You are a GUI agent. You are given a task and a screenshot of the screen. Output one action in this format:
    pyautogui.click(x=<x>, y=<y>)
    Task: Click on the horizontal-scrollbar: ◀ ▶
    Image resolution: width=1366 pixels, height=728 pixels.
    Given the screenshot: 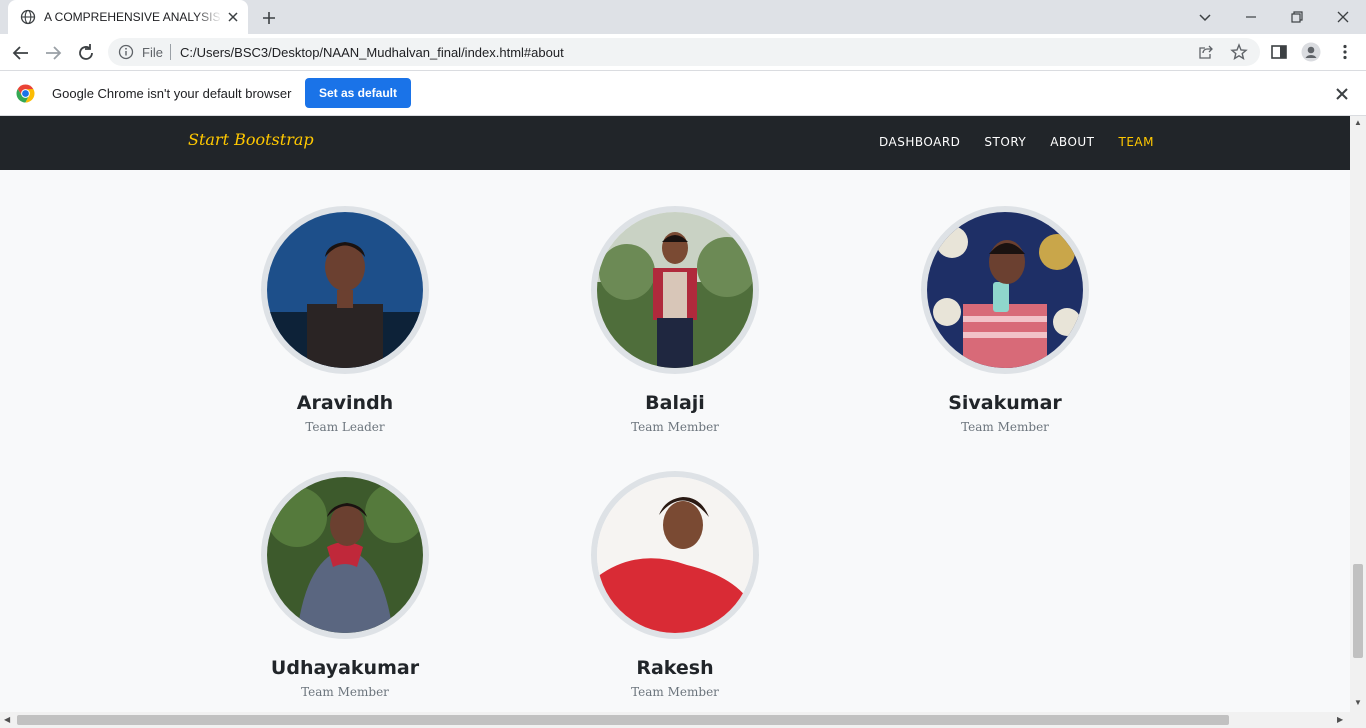 What is the action you would take?
    pyautogui.click(x=683, y=720)
    